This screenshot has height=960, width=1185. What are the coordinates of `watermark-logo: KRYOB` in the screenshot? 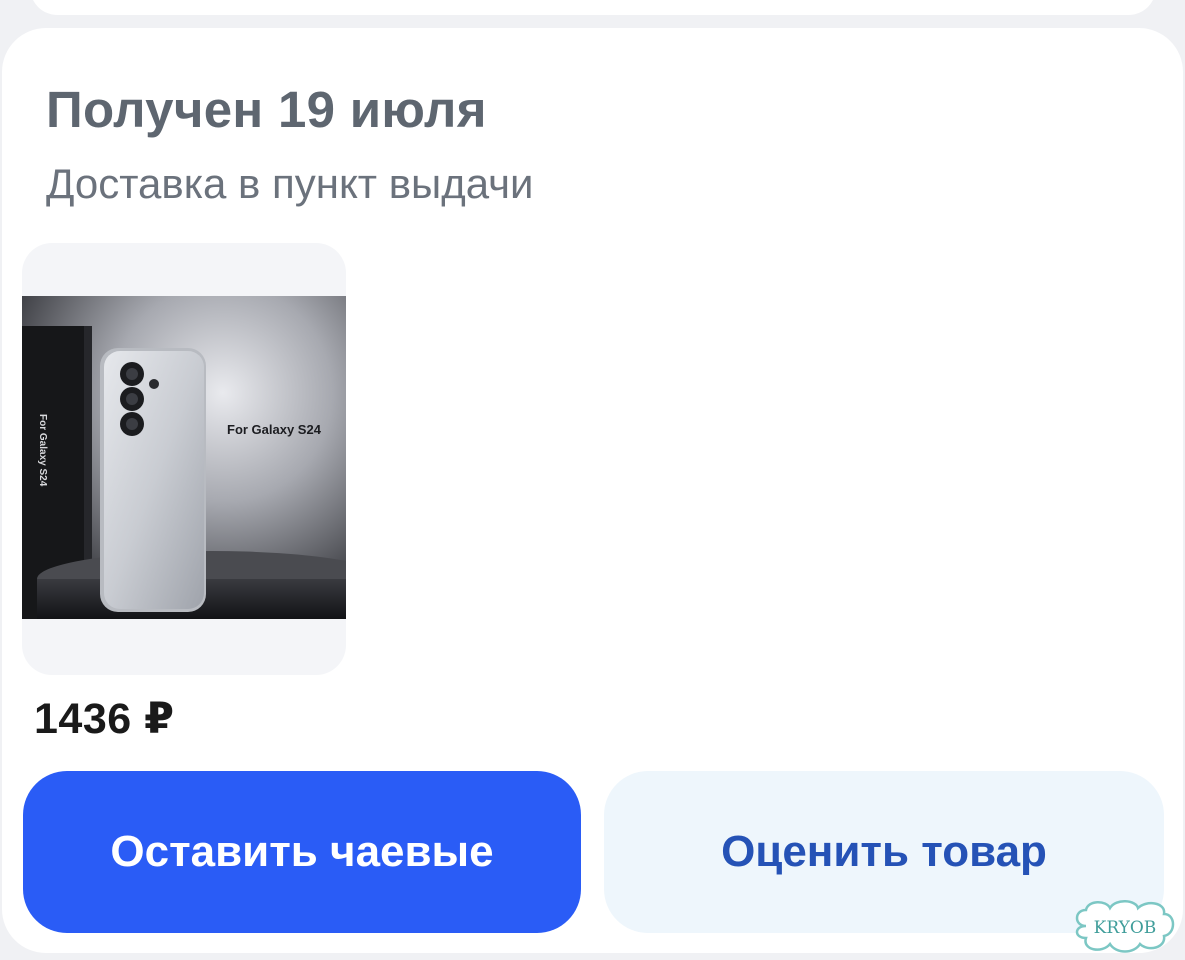 It's located at (1125, 926).